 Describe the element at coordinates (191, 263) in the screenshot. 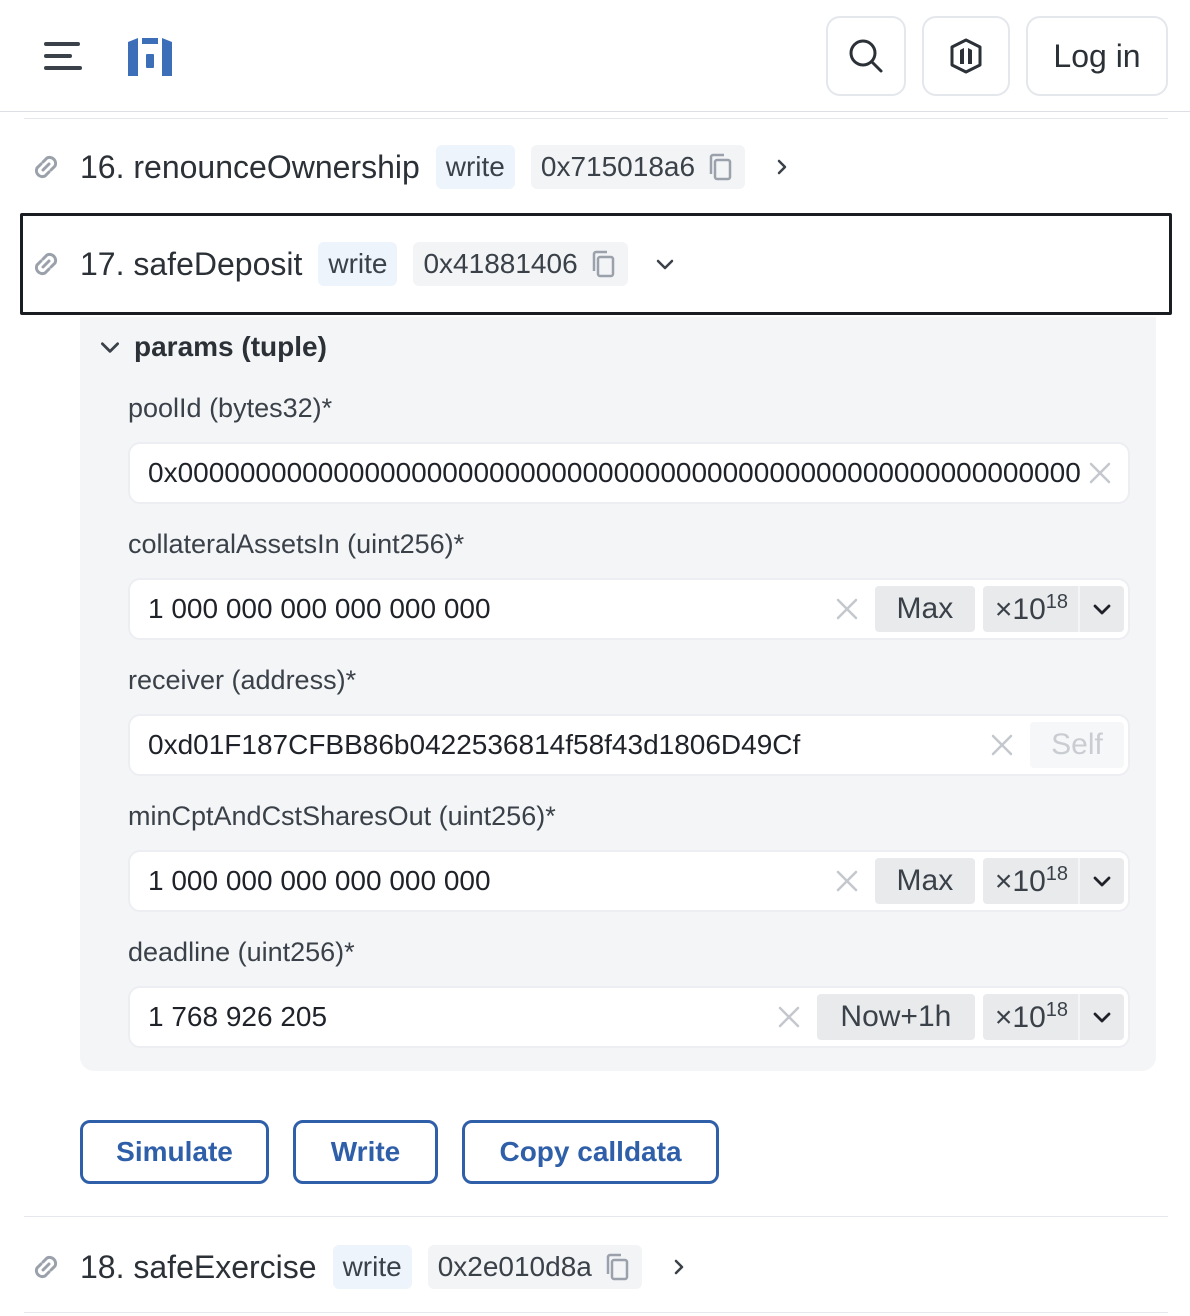

I see `method-name: 17. safeDeposit` at that location.